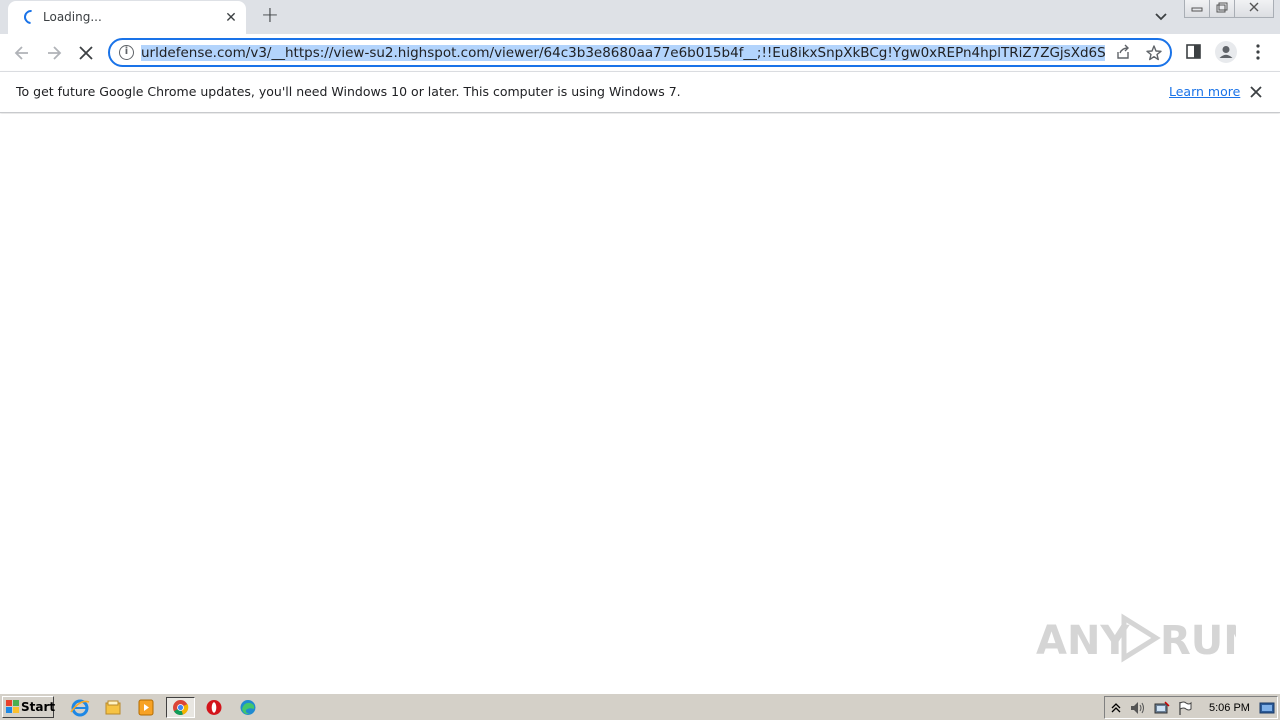 The width and height of the screenshot is (1280, 722). I want to click on stop-icon, so click(86, 53).